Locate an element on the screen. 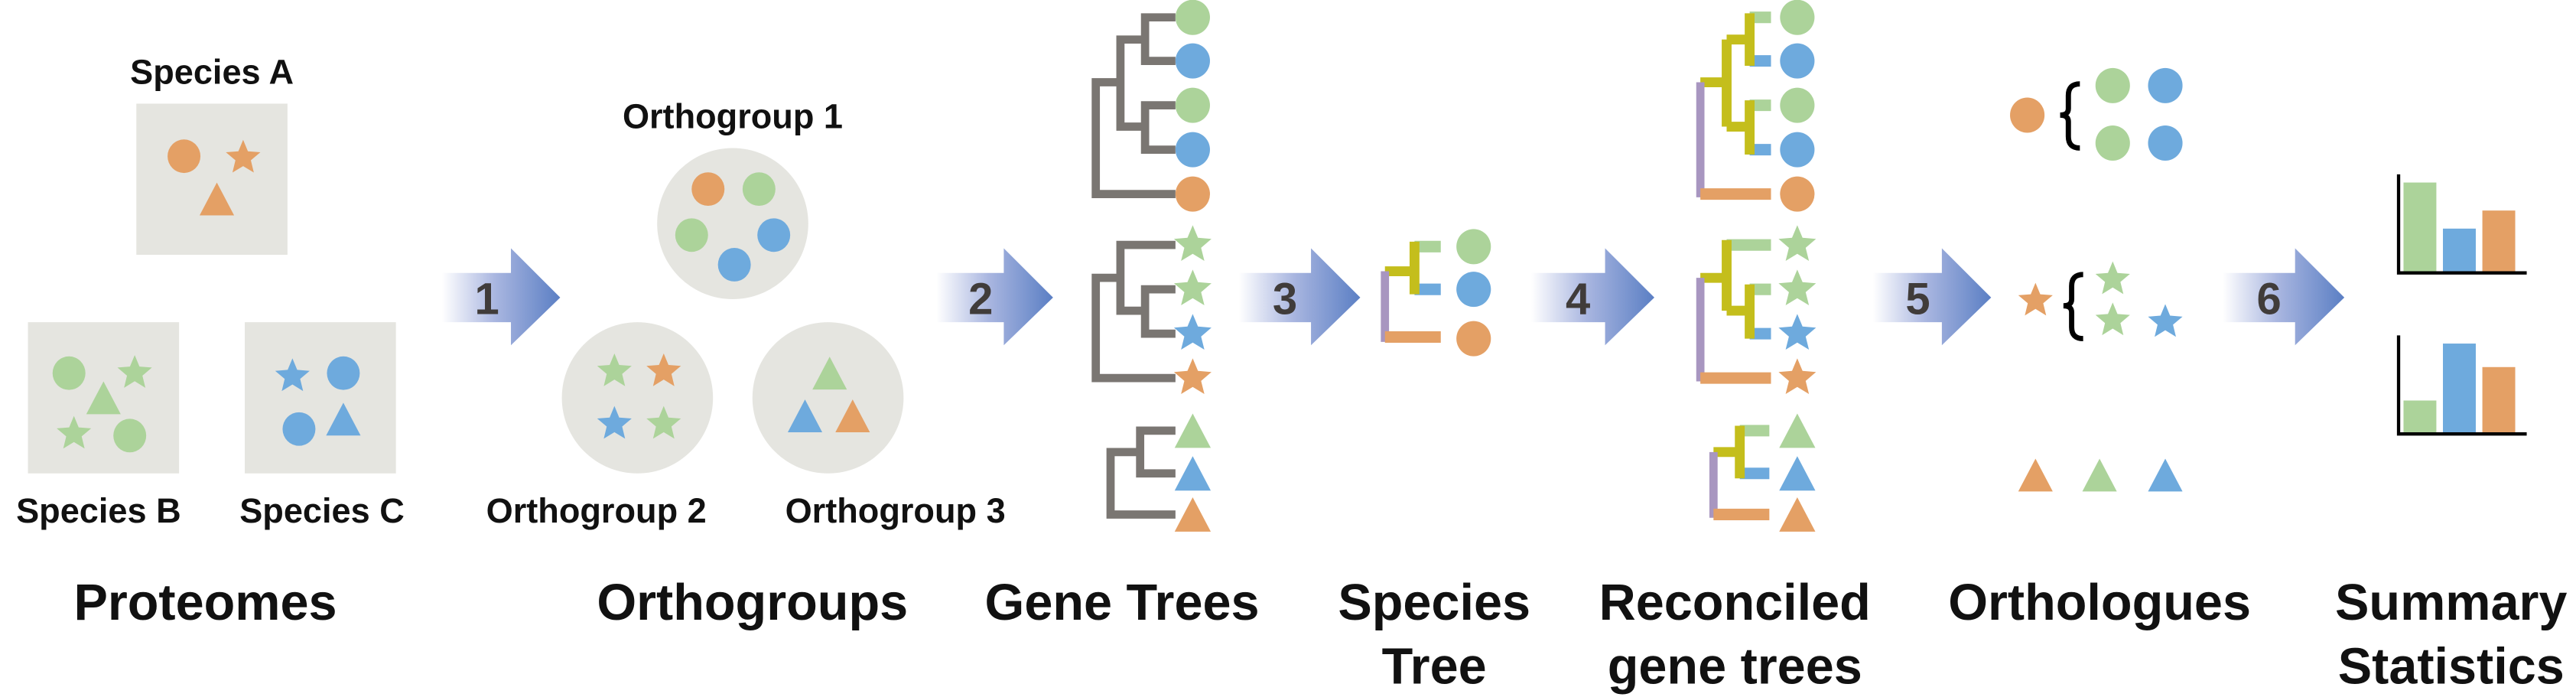 The width and height of the screenshot is (2576, 697). step-number: 2 is located at coordinates (980, 300).